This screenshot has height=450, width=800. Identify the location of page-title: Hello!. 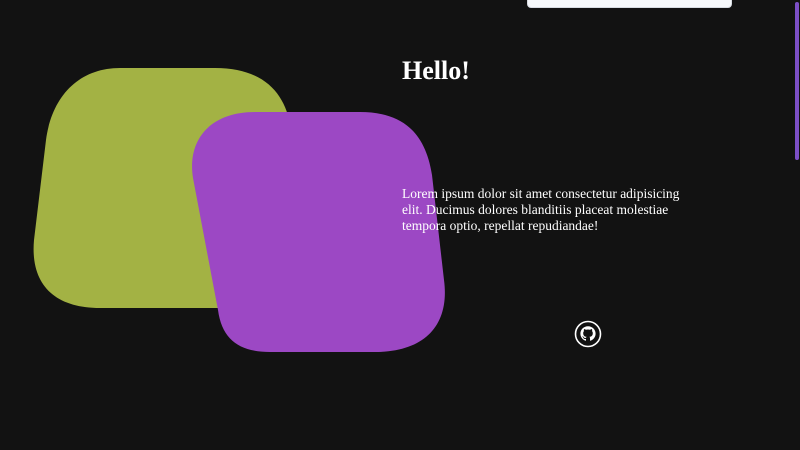
(436, 70).